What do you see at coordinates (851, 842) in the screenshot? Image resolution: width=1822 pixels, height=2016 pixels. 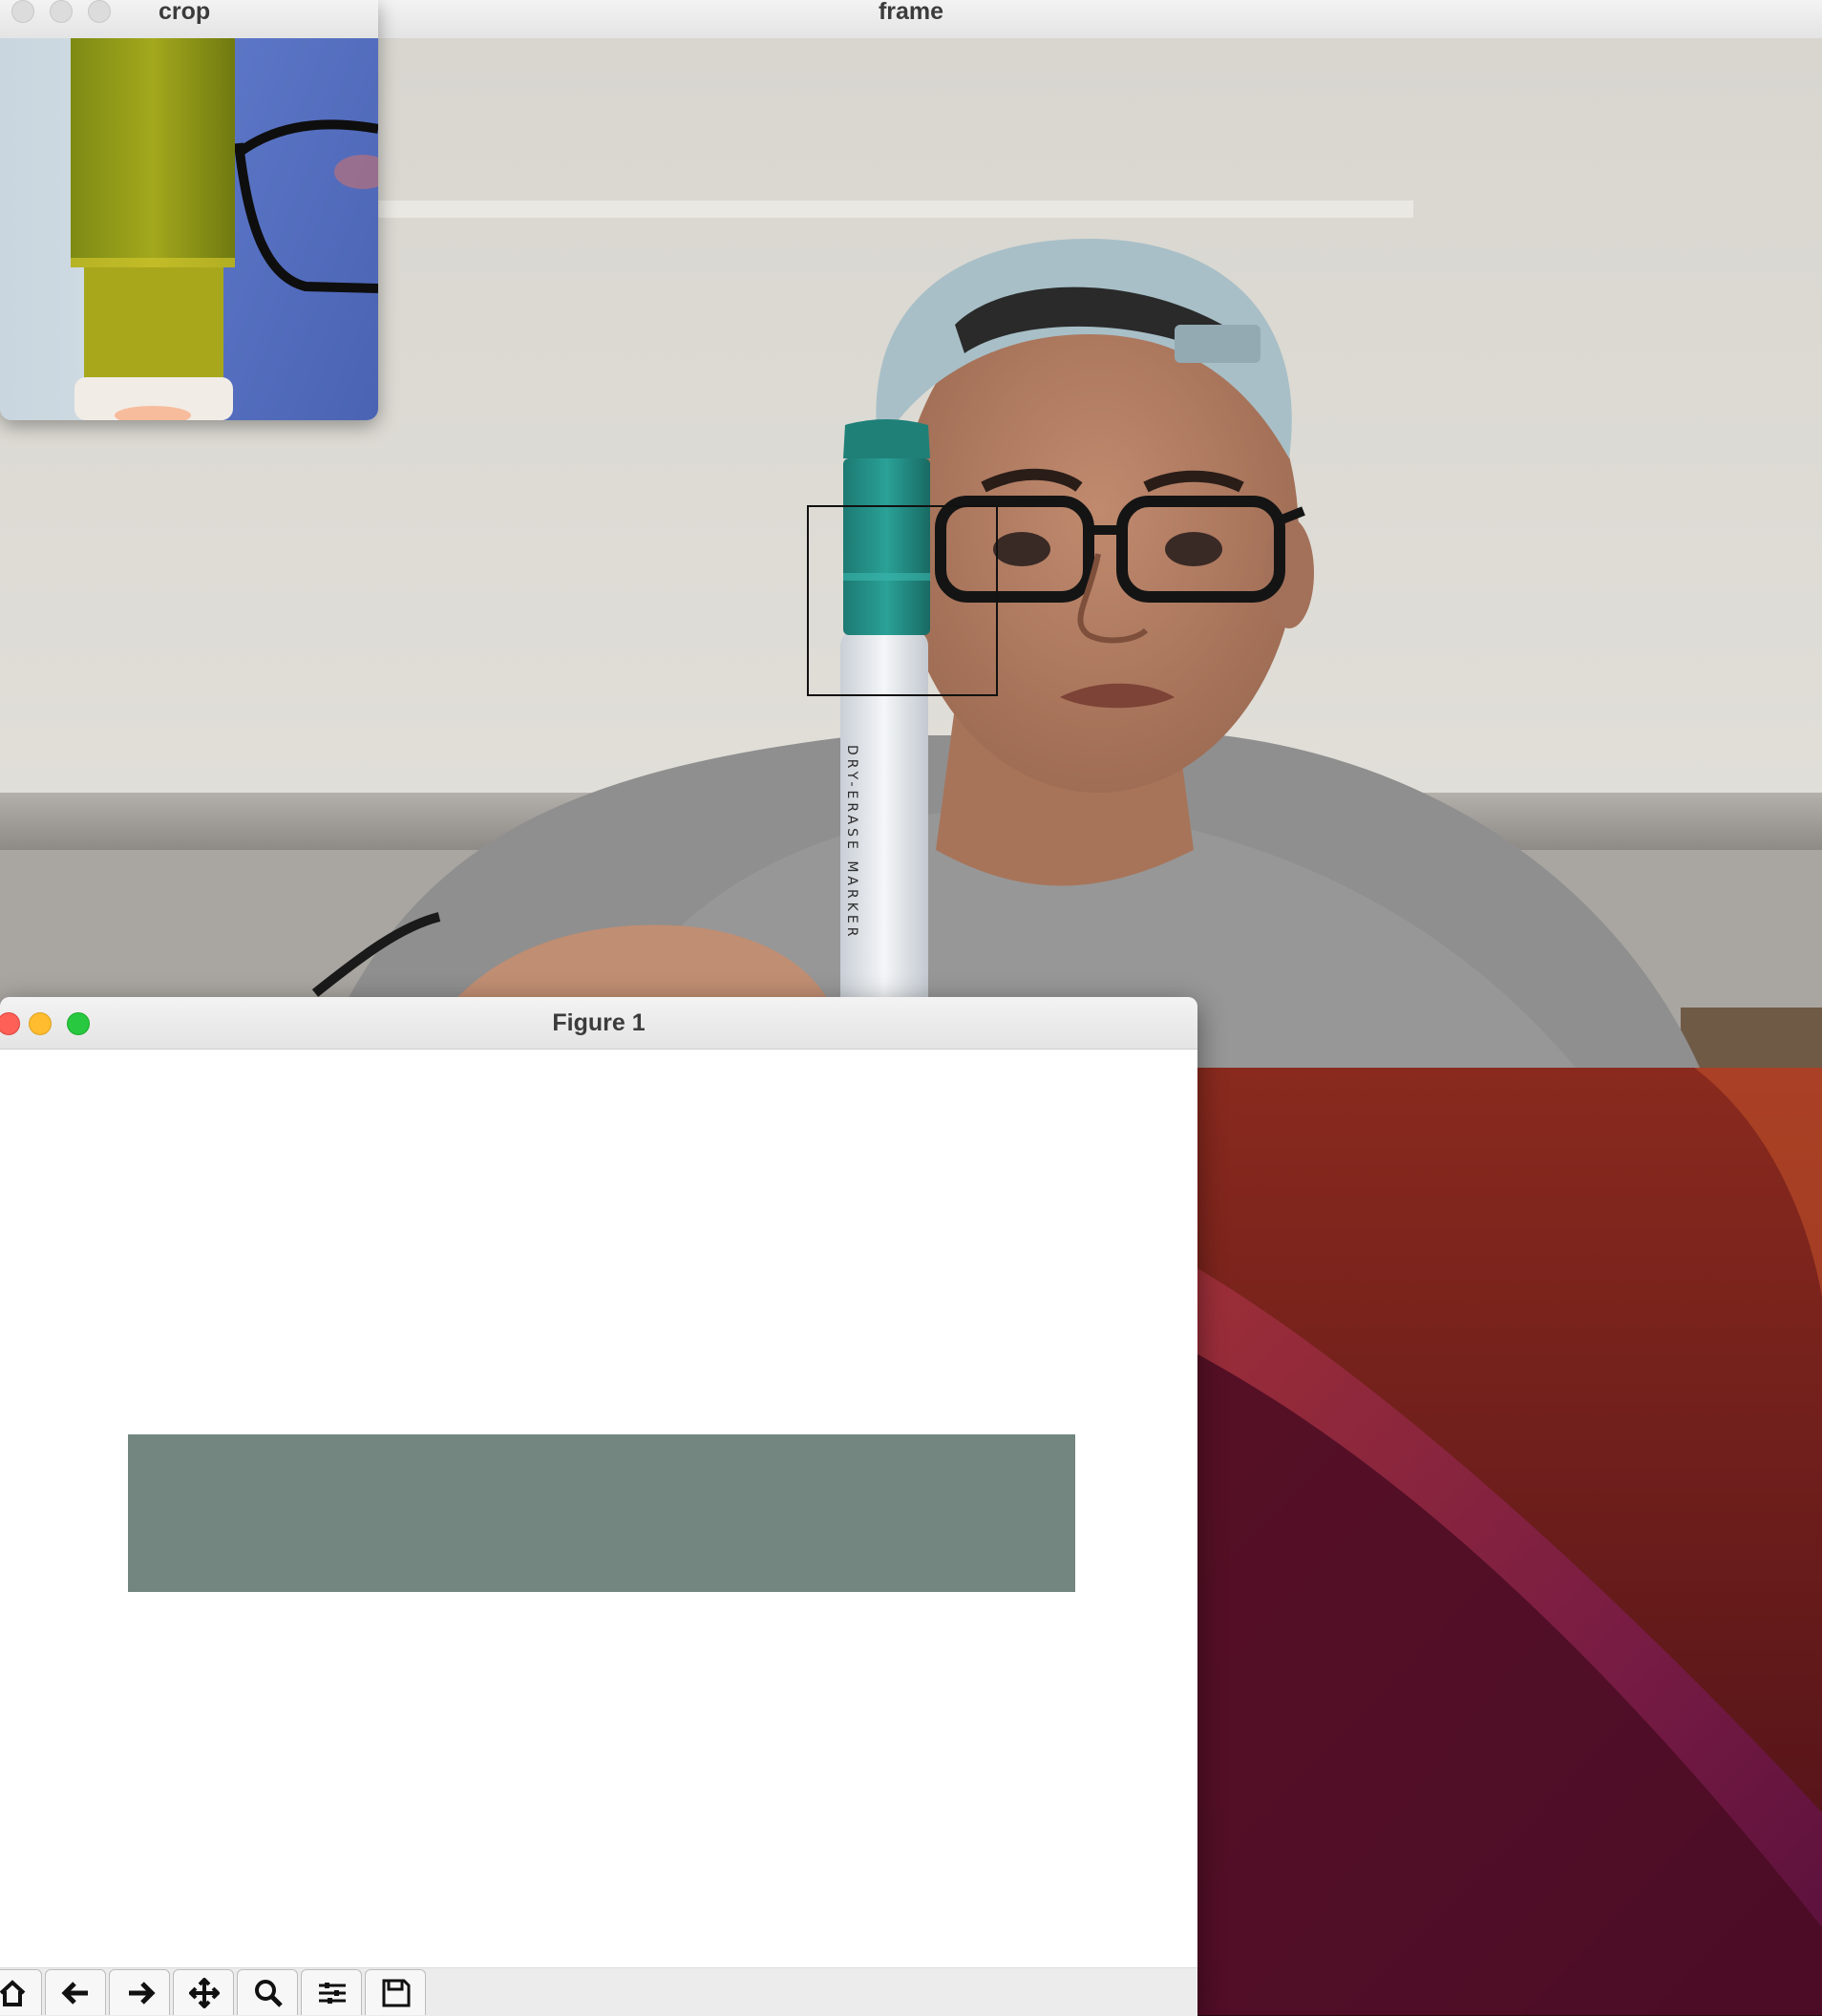 I see `marker-label: DRY-ERASE MARKER` at bounding box center [851, 842].